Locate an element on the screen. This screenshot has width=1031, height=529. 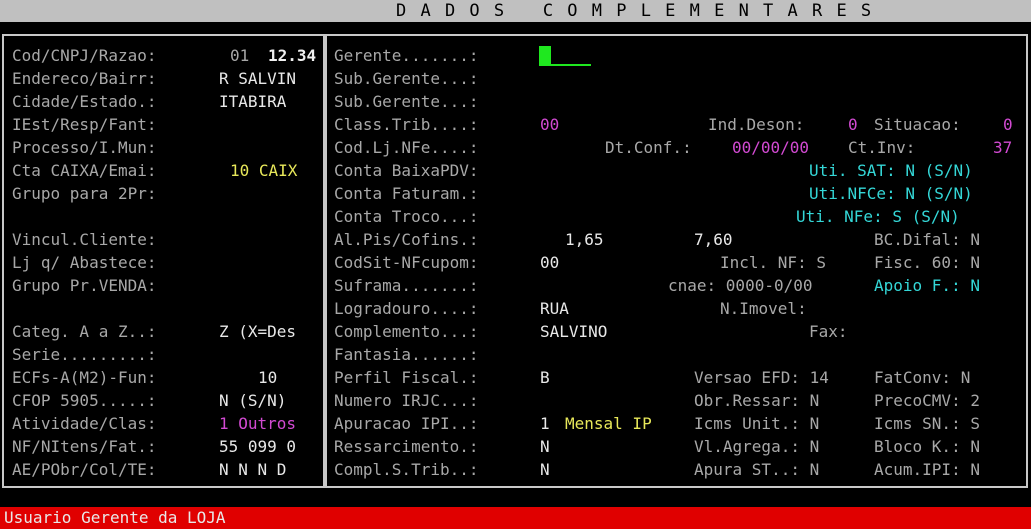
apuracao-ipi-desc: Mensal IP is located at coordinates (608, 423).